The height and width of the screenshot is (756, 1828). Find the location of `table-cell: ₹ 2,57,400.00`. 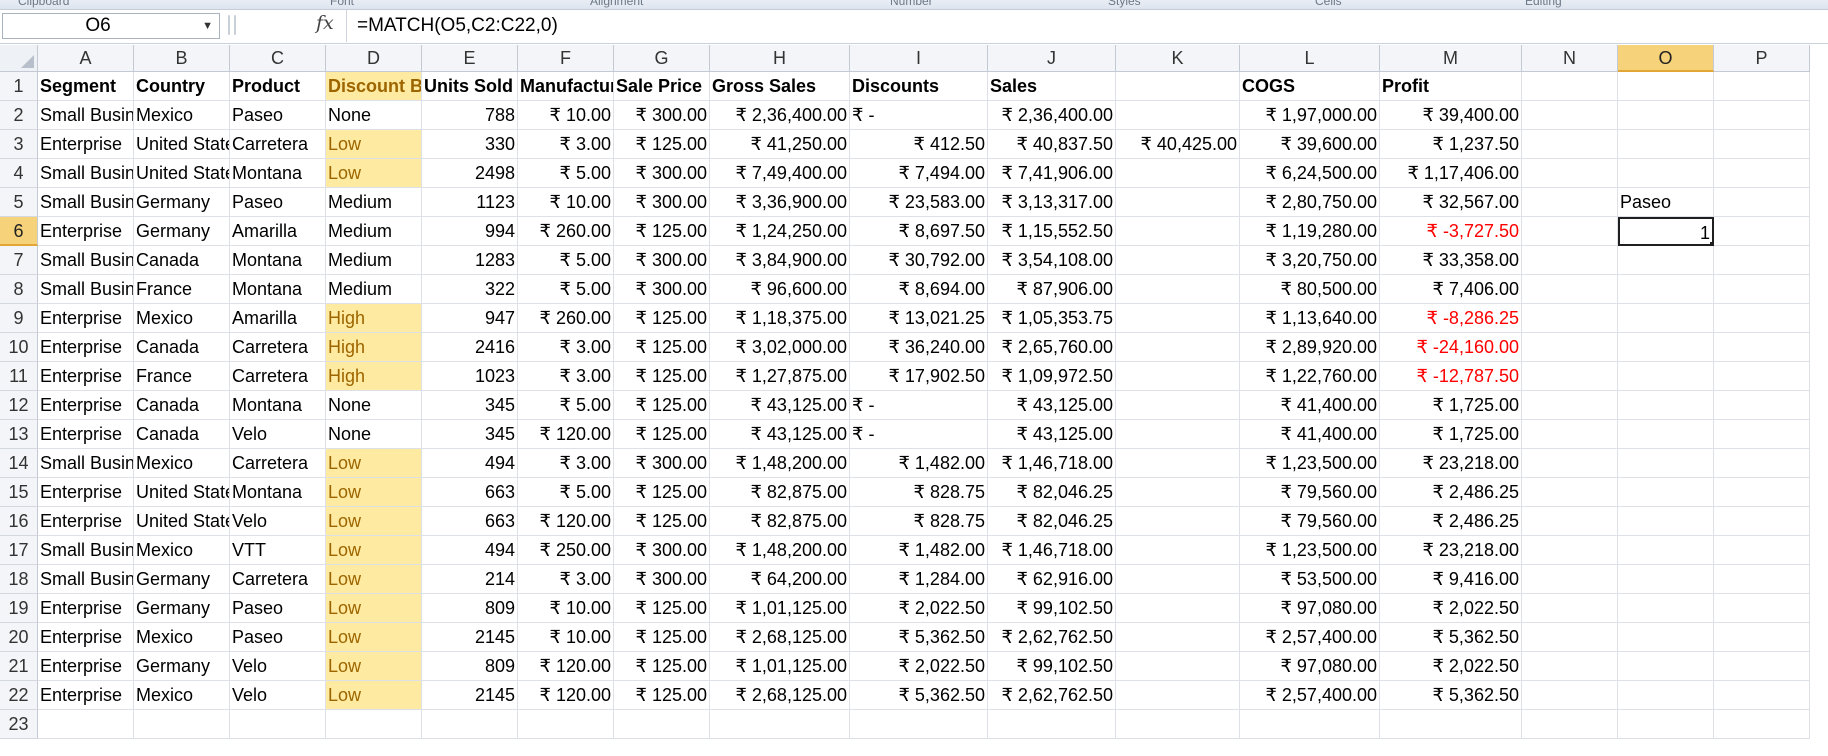

table-cell: ₹ 2,57,400.00 is located at coordinates (1310, 695).